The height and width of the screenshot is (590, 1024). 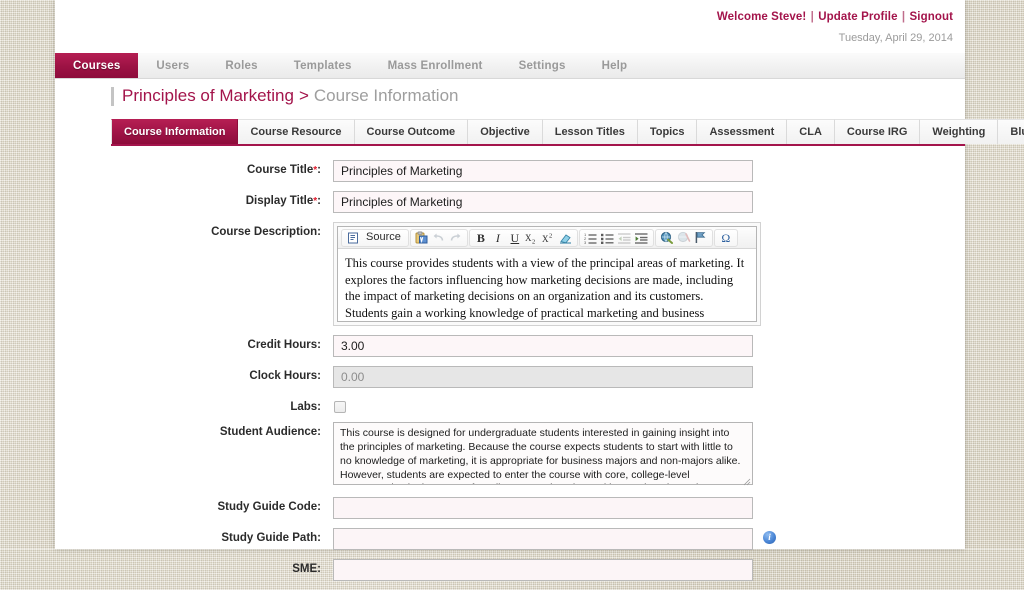 I want to click on current-date: Tuesday, April 29, 2014, so click(x=895, y=37).